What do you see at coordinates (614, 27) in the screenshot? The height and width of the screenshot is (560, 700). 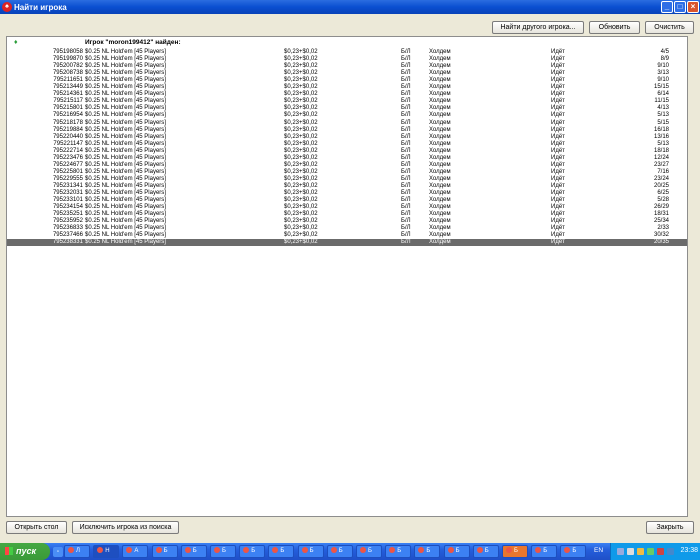 I see `refresh-button: Обновить` at bounding box center [614, 27].